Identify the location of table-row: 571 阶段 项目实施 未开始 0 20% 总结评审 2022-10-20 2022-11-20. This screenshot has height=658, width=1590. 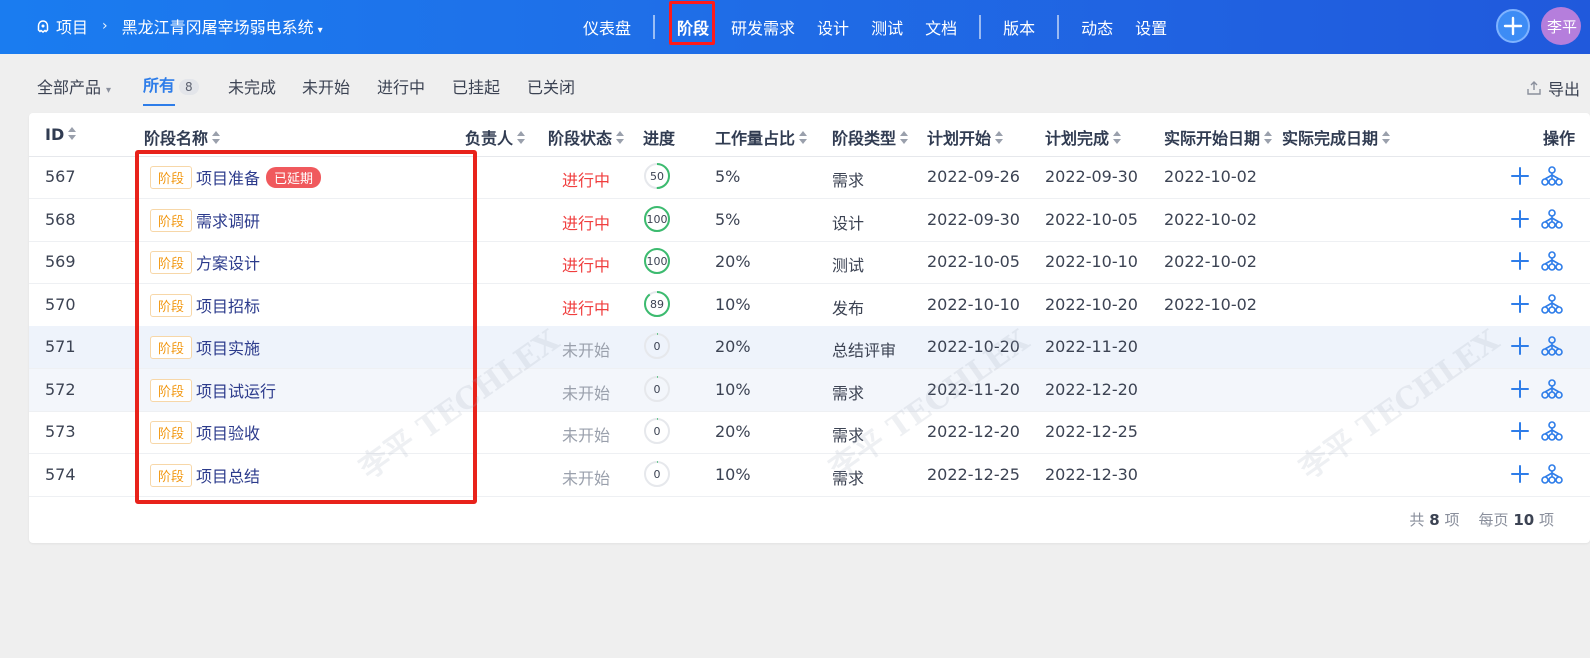
(809, 347).